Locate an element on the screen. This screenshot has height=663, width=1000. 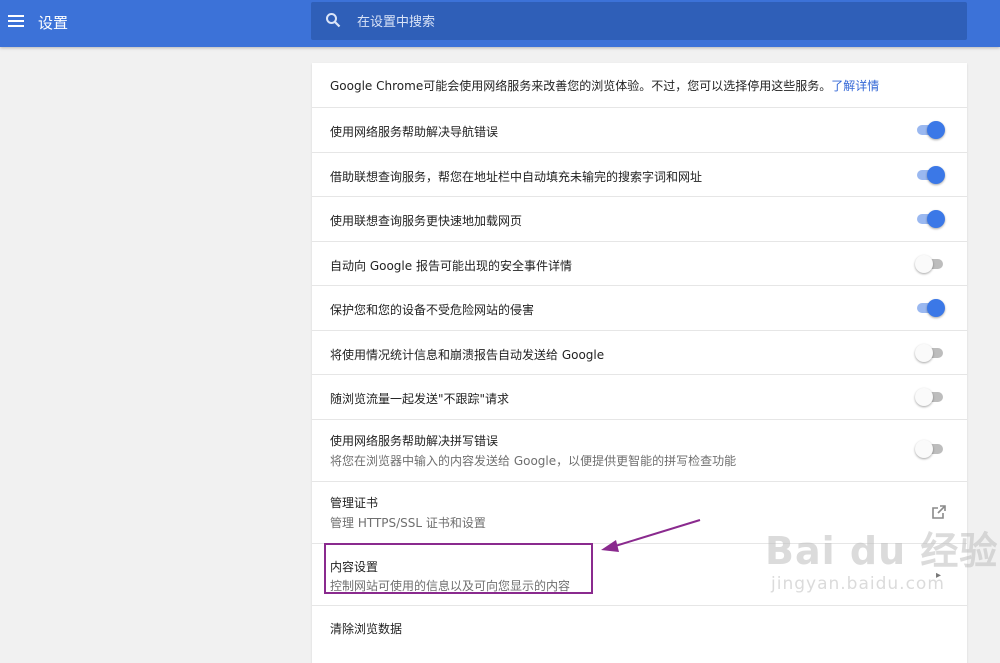
clear-browsing-data-row: 清除浏览数据 is located at coordinates (639, 634).